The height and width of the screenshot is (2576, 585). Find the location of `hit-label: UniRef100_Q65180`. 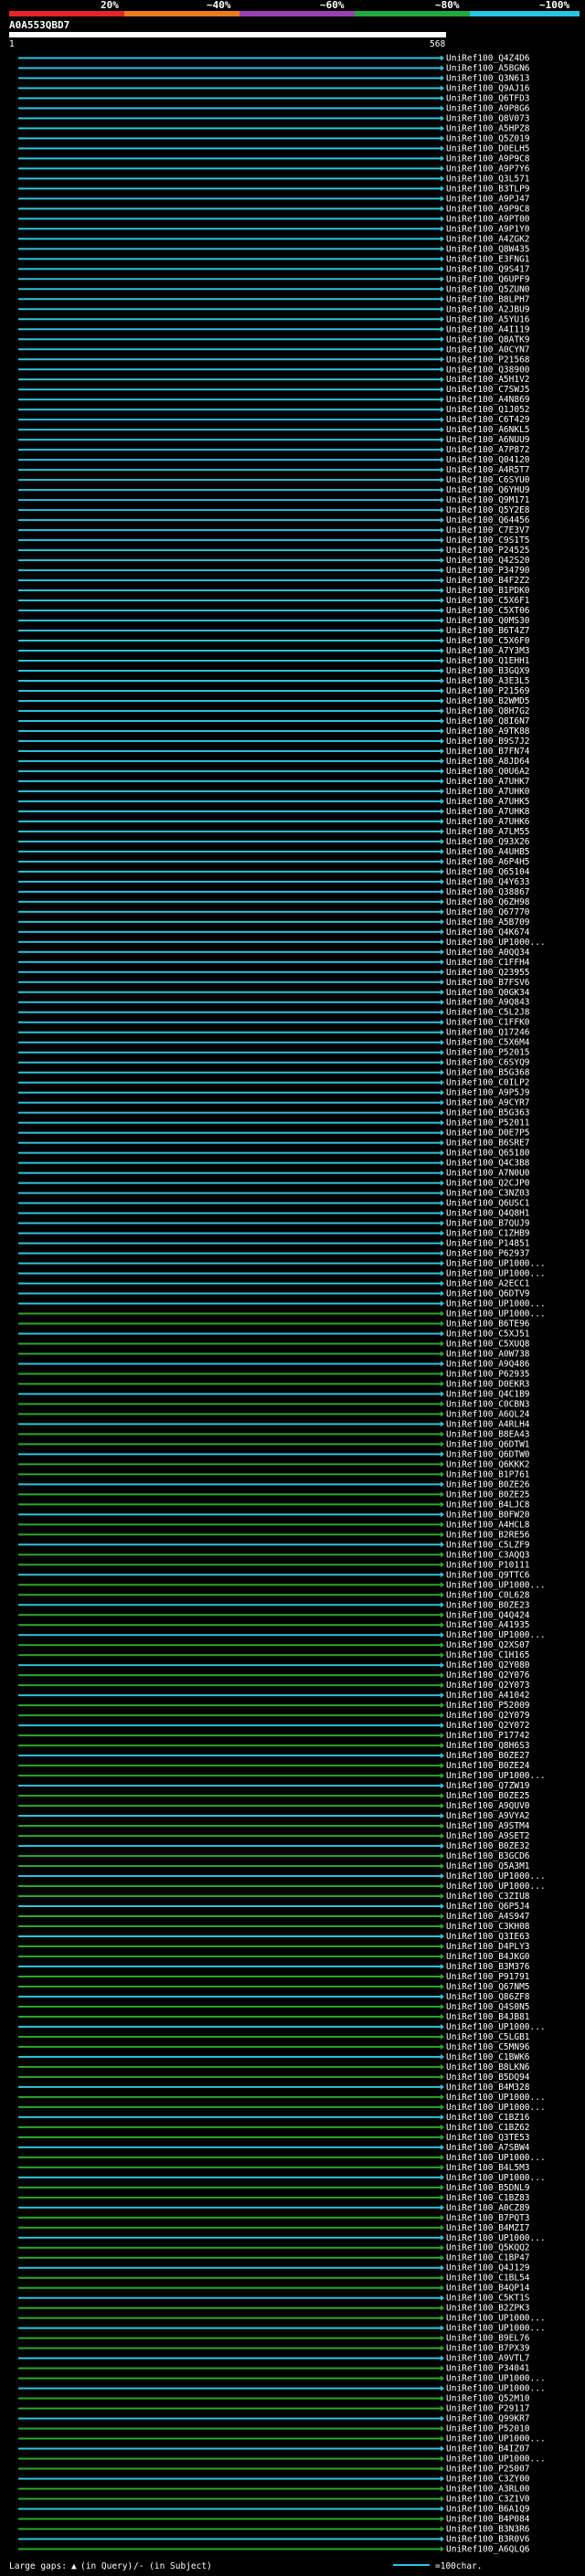

hit-label: UniRef100_Q65180 is located at coordinates (488, 1154).